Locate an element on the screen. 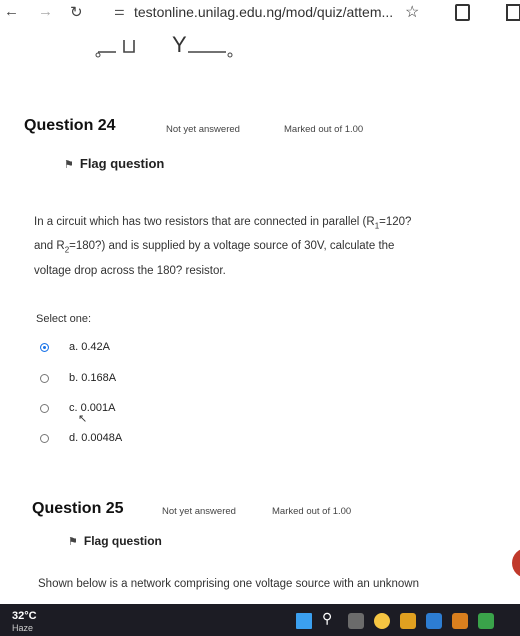 Image resolution: width=520 pixels, height=636 pixels. windows-start-icon is located at coordinates (304, 621).